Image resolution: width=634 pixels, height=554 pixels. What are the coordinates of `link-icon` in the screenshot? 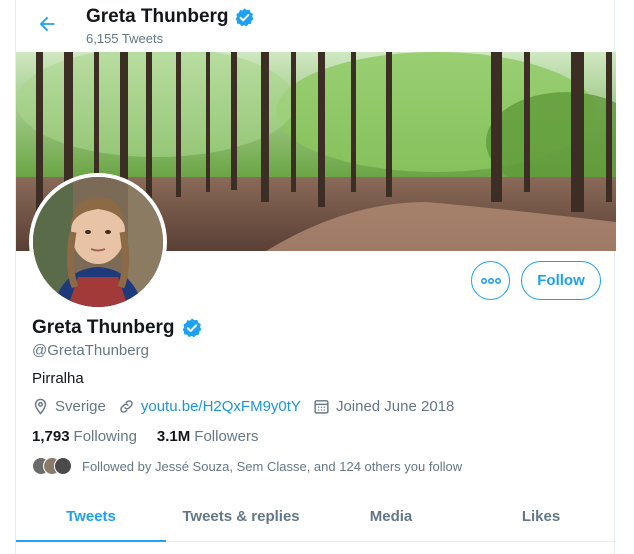 It's located at (126, 406).